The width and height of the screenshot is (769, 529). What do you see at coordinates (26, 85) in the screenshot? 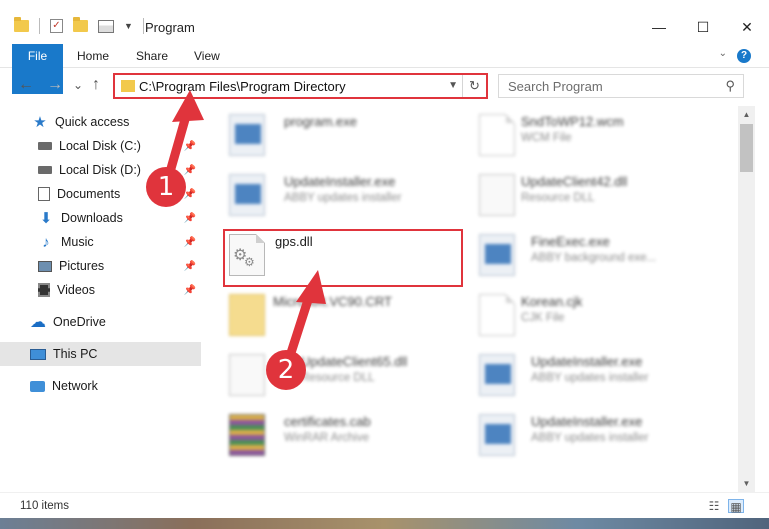
I see `back-arrow-icon: ←` at bounding box center [26, 85].